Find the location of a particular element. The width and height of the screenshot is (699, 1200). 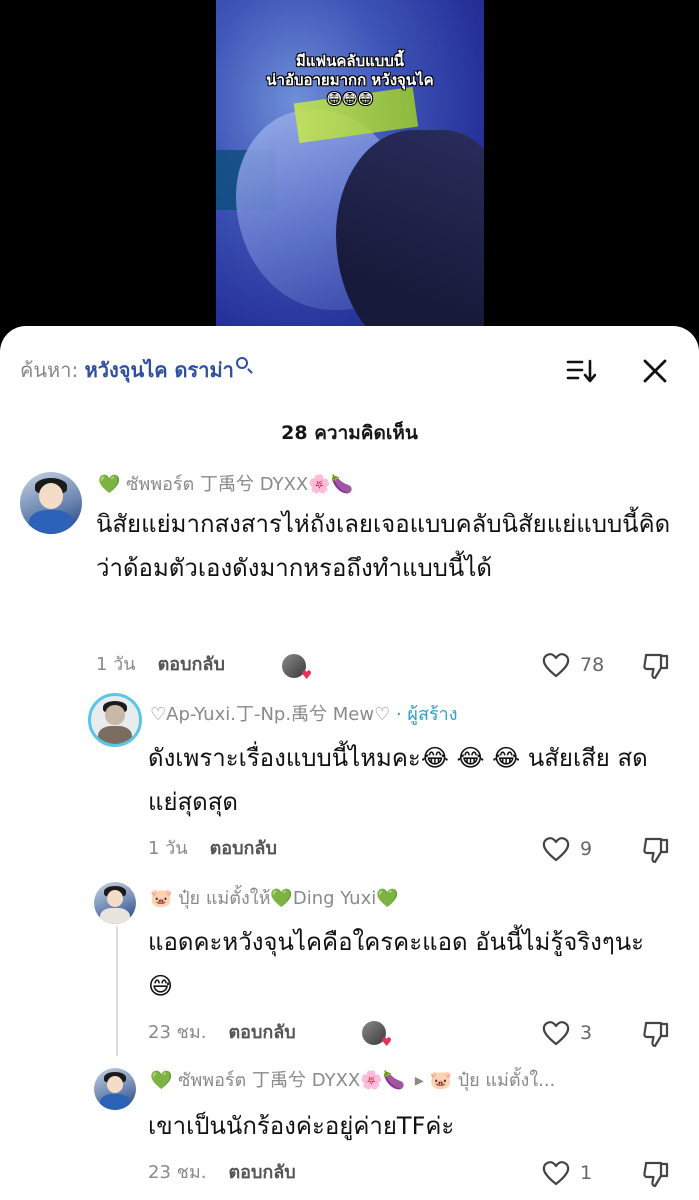

search-term: หวังจุนไค ดราม่า is located at coordinates (159, 370).